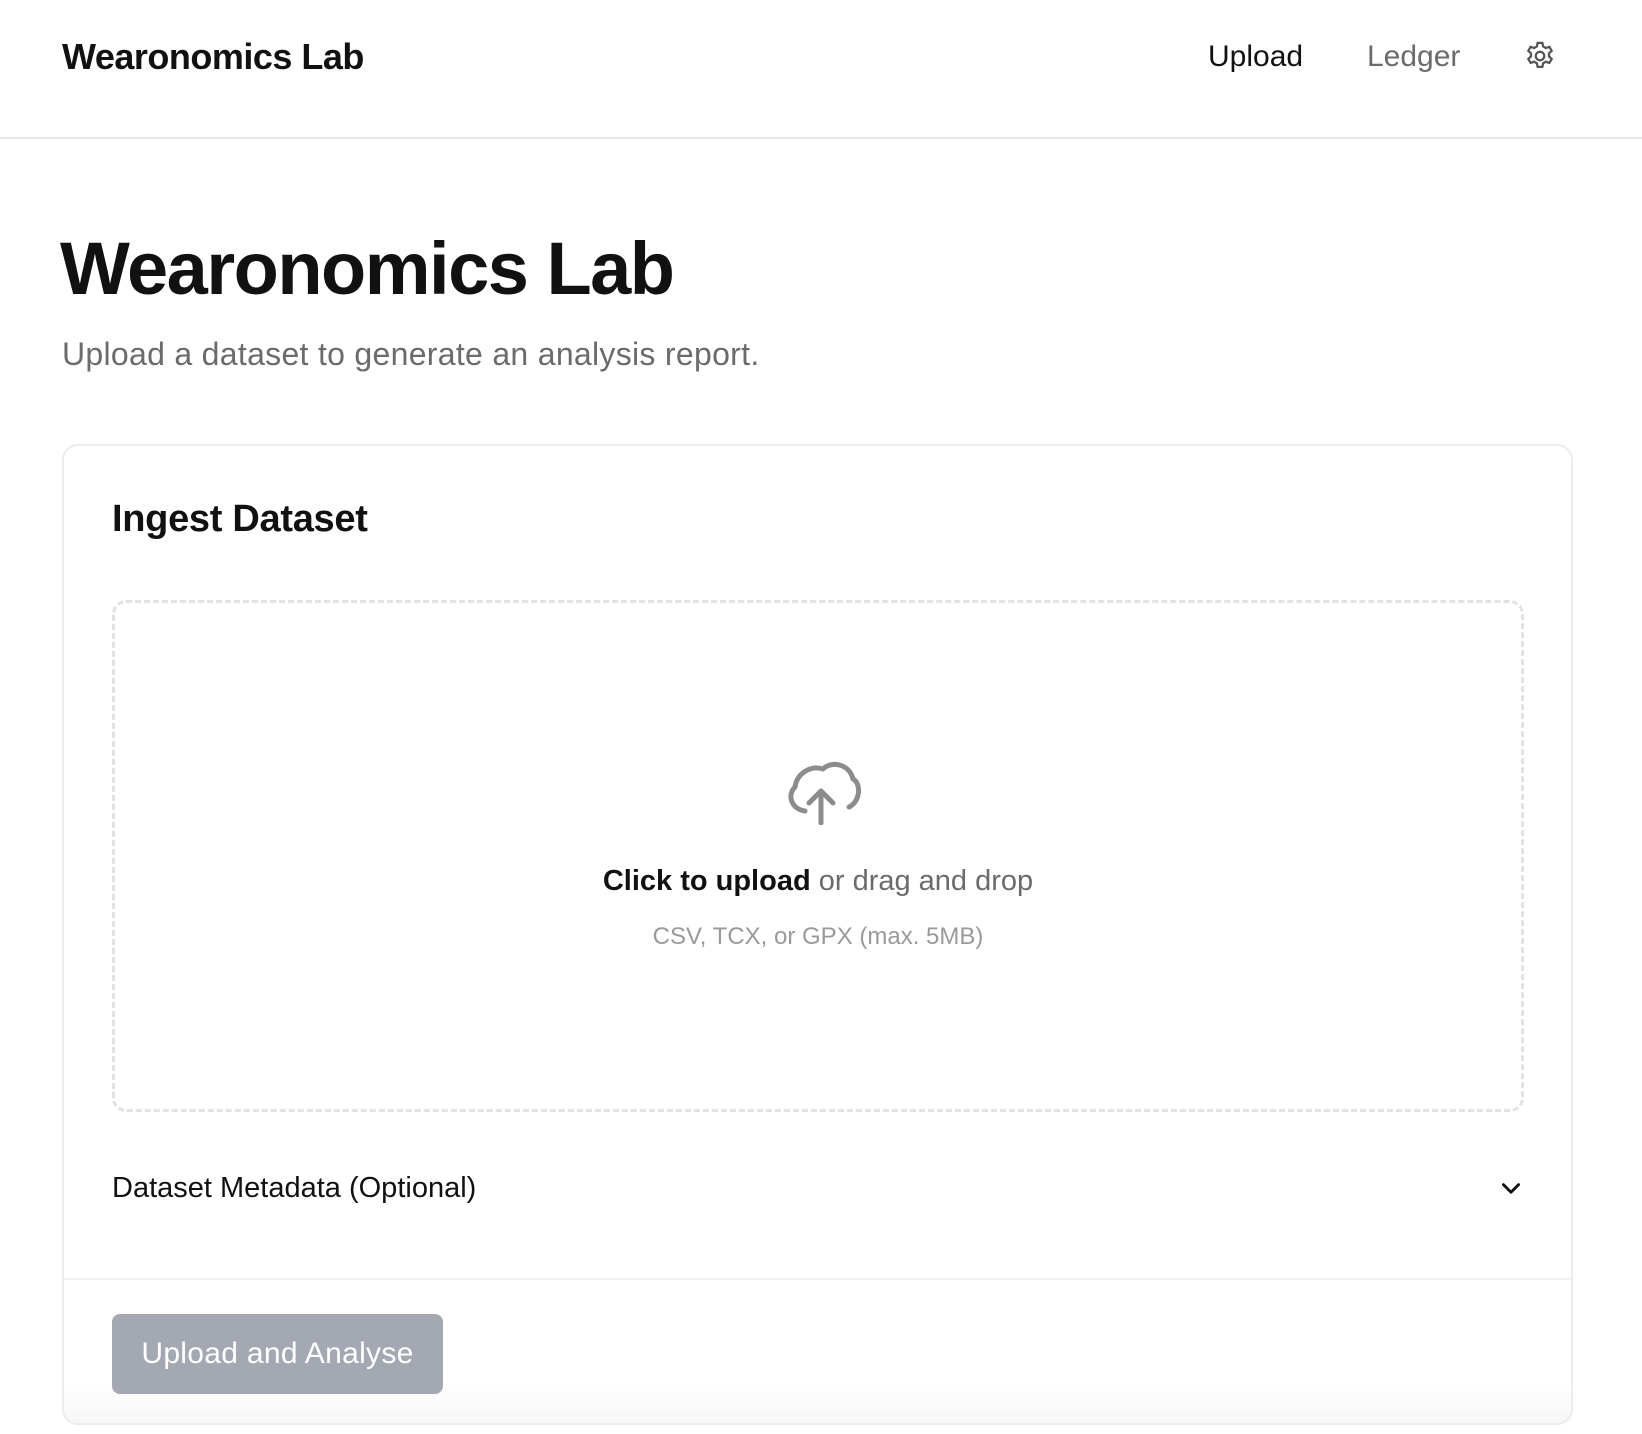  I want to click on dataset-metadata-toggle: Dataset Metadata (Optional), so click(818, 1189).